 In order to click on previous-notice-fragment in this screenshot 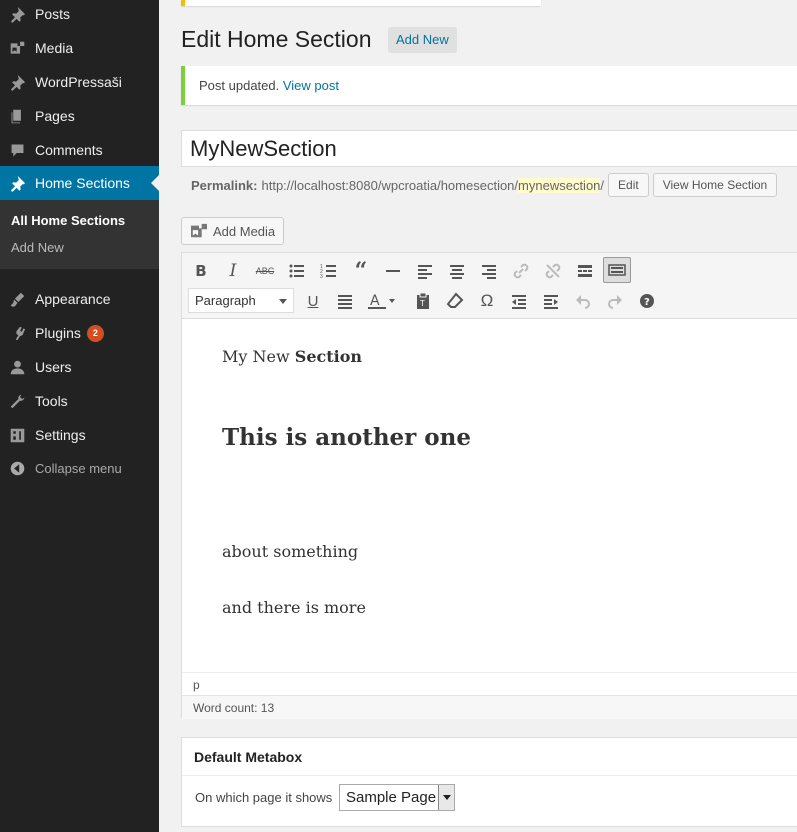, I will do `click(361, 3)`.